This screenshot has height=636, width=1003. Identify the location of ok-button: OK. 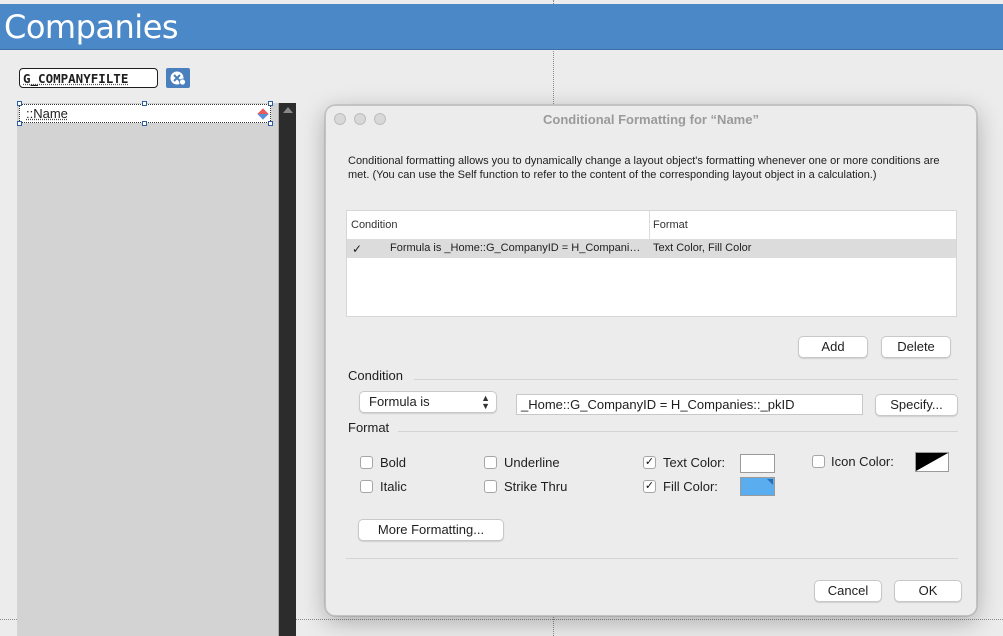
(928, 591).